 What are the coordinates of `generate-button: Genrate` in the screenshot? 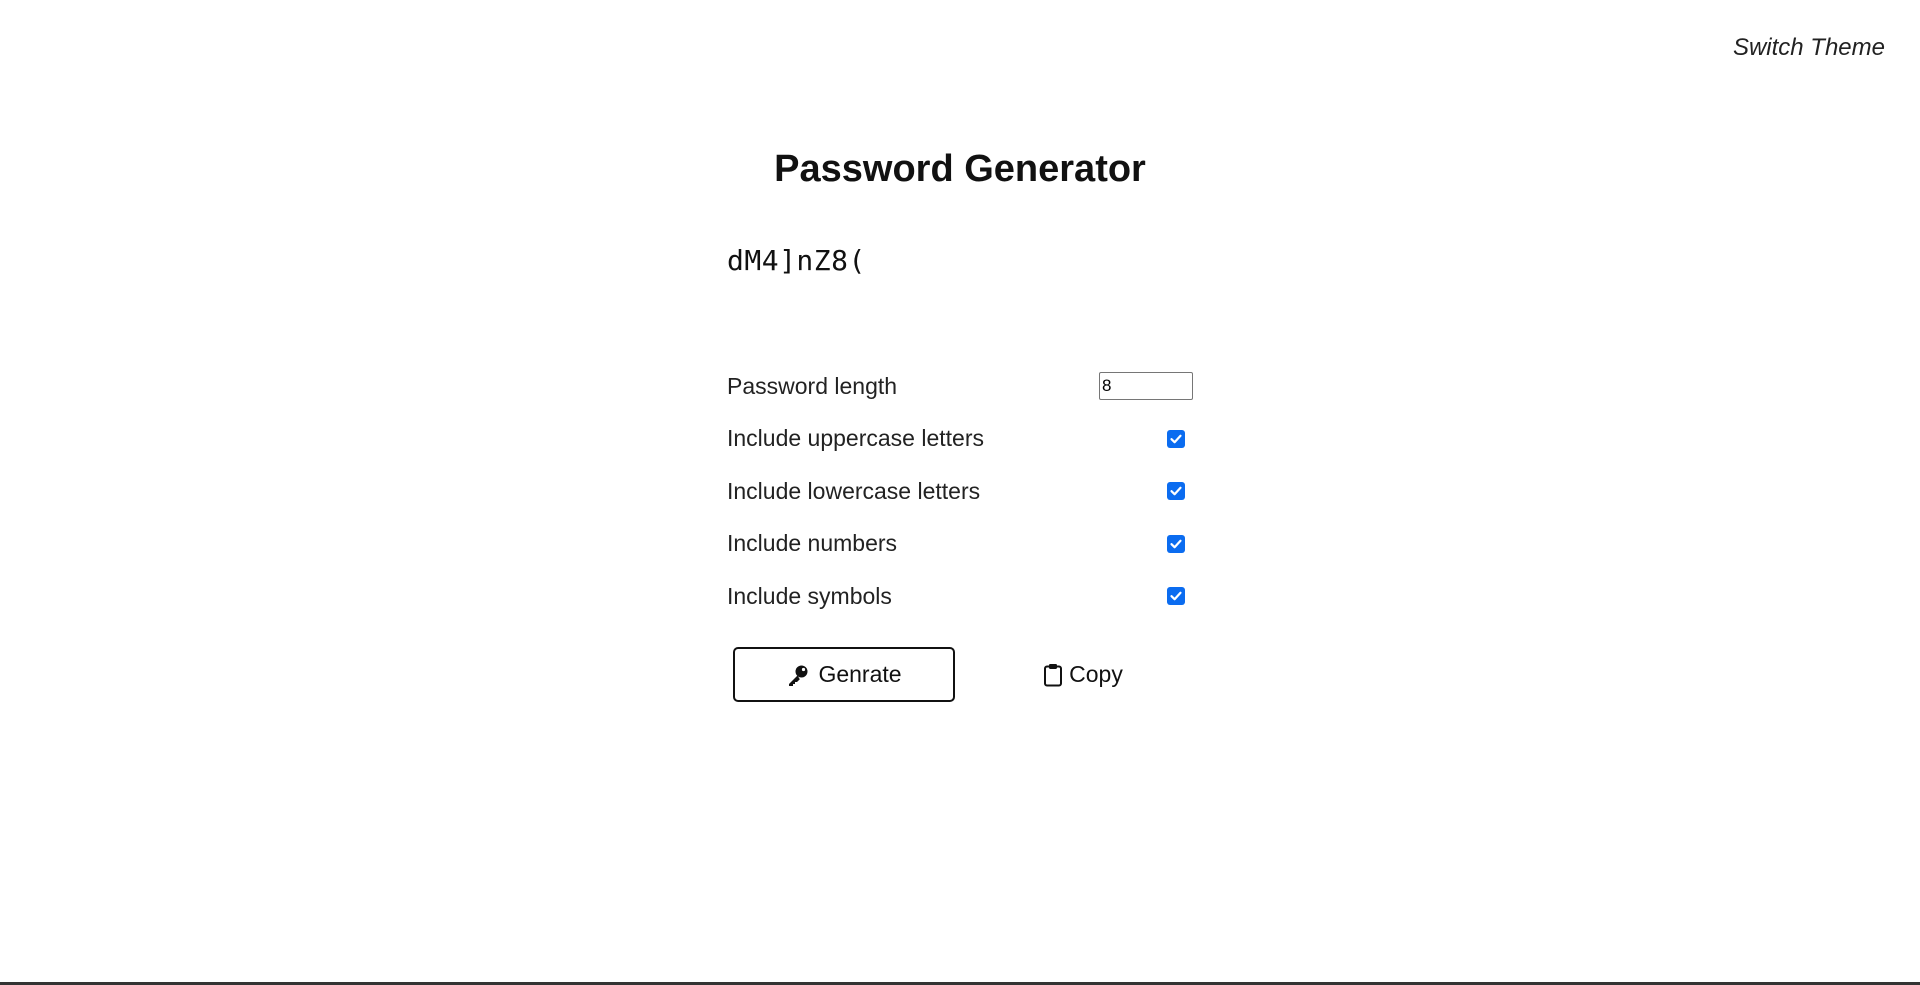 It's located at (844, 674).